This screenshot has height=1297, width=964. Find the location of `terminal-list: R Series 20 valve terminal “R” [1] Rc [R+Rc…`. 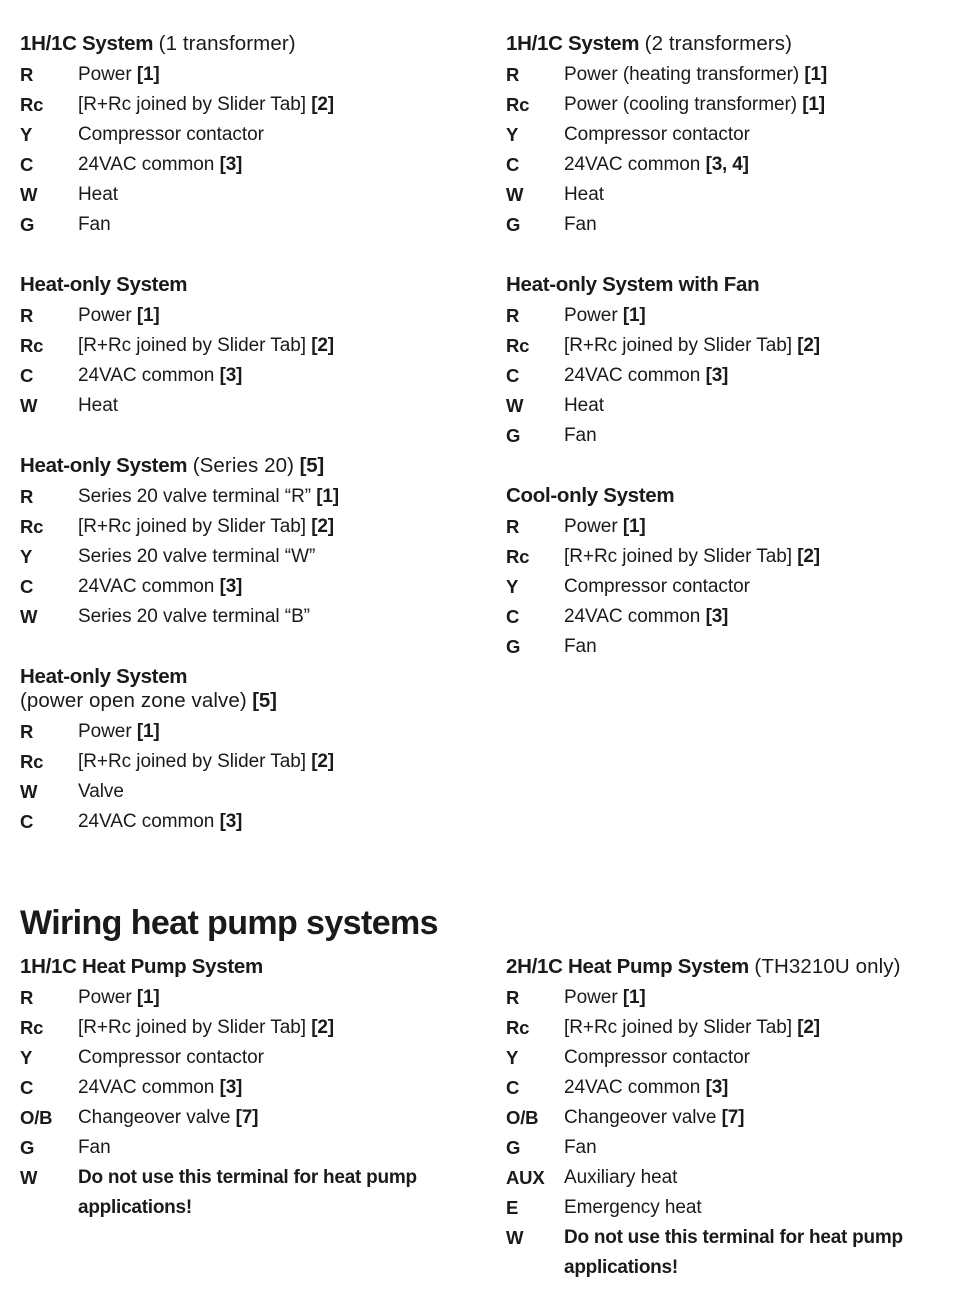

terminal-list: R Series 20 valve terminal “R” [1] Rc [R+Rc… is located at coordinates (255, 557).